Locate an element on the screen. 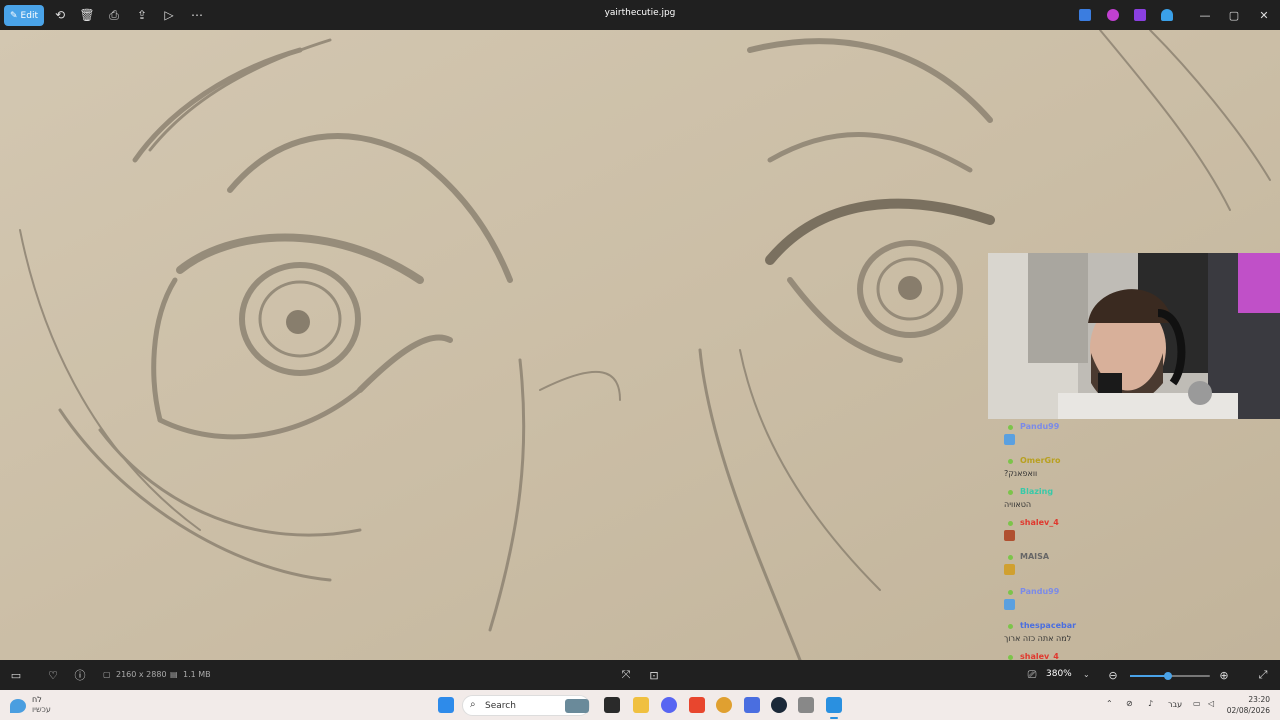  clock-date: 02/08/2026 is located at coordinates (1248, 710).